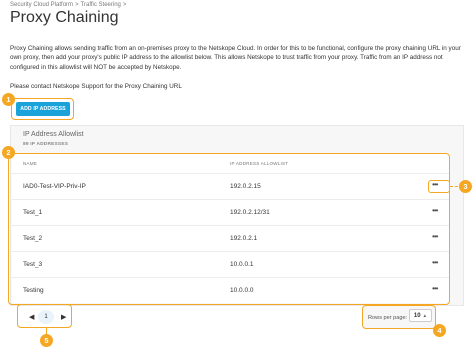  Describe the element at coordinates (465, 186) in the screenshot. I see `callout-badge-3: 3` at that location.